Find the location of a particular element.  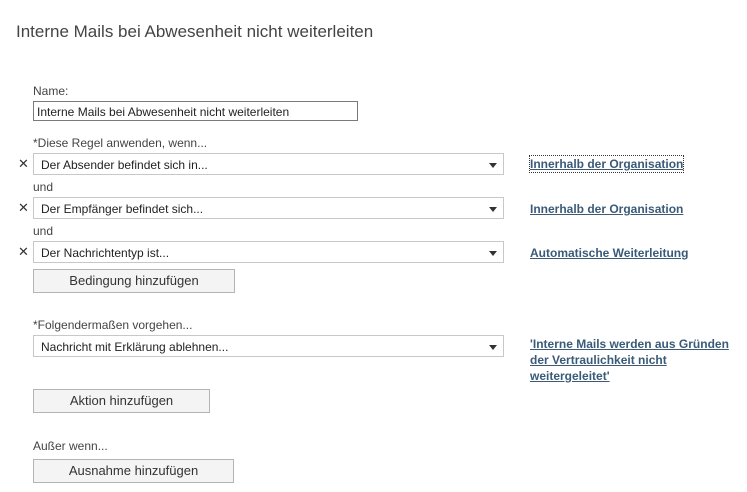

name-label: Name: is located at coordinates (51, 91).